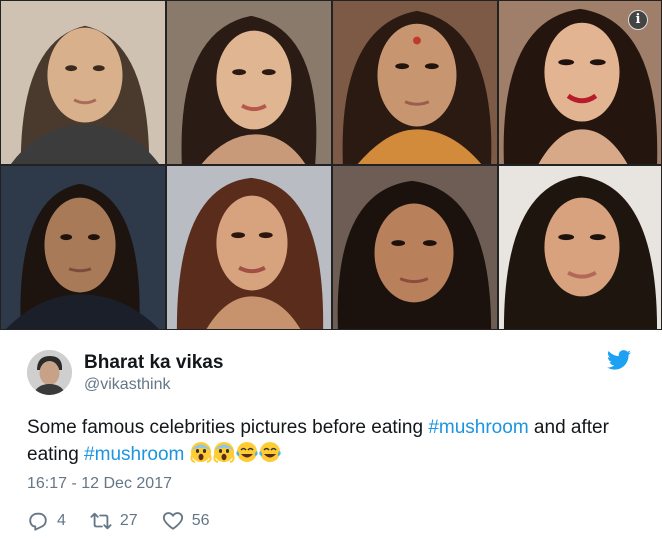 The width and height of the screenshot is (662, 539). I want to click on photo-priyanka-after, so click(580, 247).